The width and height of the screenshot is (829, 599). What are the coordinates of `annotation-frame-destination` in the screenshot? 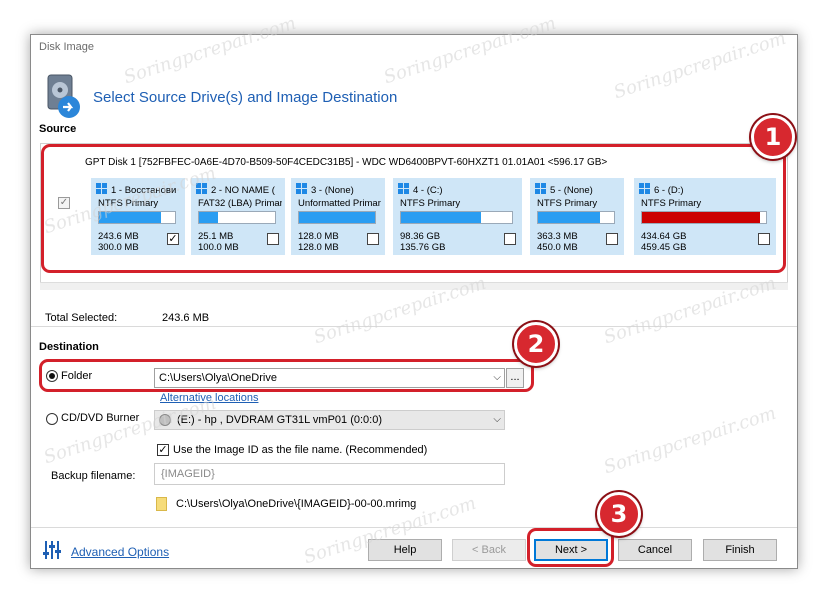 It's located at (286, 375).